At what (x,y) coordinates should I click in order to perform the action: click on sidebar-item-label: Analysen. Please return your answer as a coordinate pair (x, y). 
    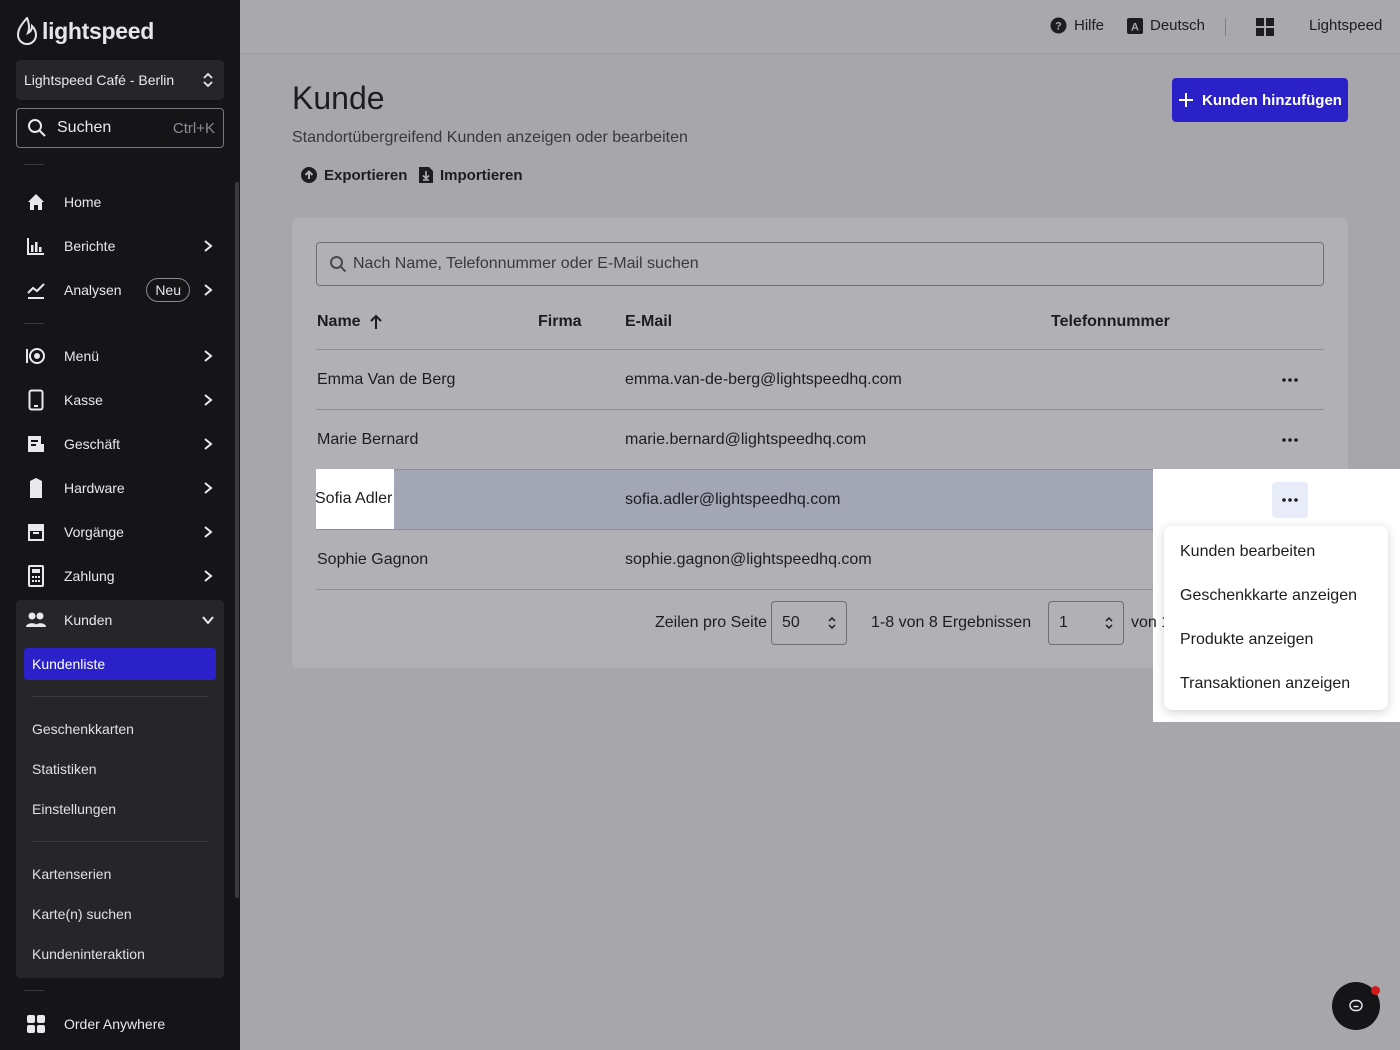
    Looking at the image, I should click on (93, 290).